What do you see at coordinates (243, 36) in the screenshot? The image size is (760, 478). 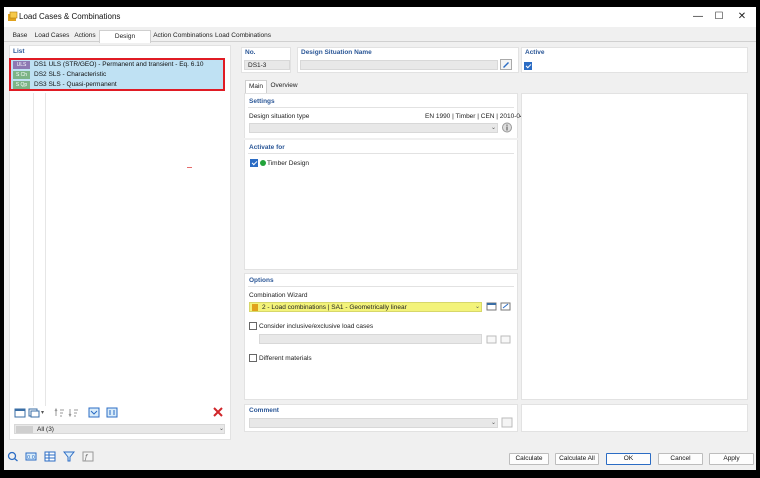 I see `tab-load-combinations: Load Combinations` at bounding box center [243, 36].